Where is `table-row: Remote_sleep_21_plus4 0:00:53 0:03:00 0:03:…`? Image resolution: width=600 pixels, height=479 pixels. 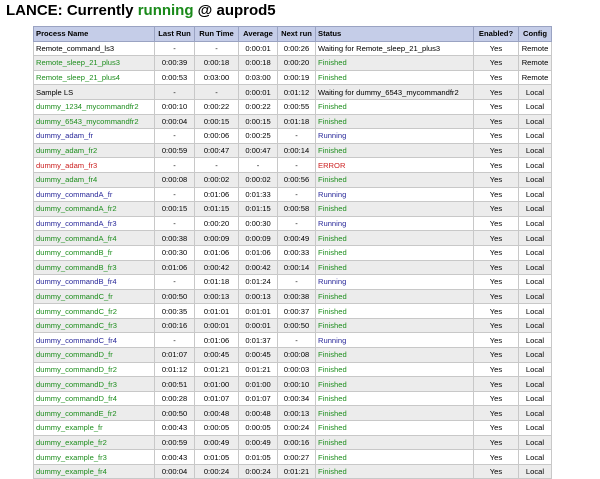
table-row: Remote_sleep_21_plus4 0:00:53 0:03:00 0:03:… is located at coordinates (292, 77).